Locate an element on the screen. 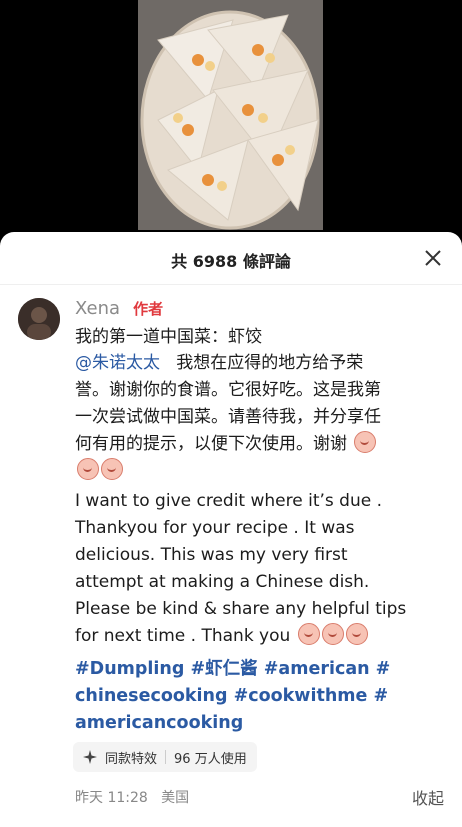 This screenshot has width=462, height=827. mention-link: @朱诺太太 is located at coordinates (117, 363).